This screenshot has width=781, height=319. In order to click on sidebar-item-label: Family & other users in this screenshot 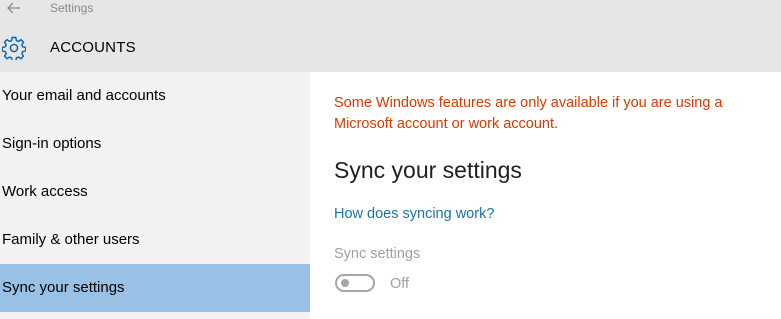, I will do `click(71, 239)`.